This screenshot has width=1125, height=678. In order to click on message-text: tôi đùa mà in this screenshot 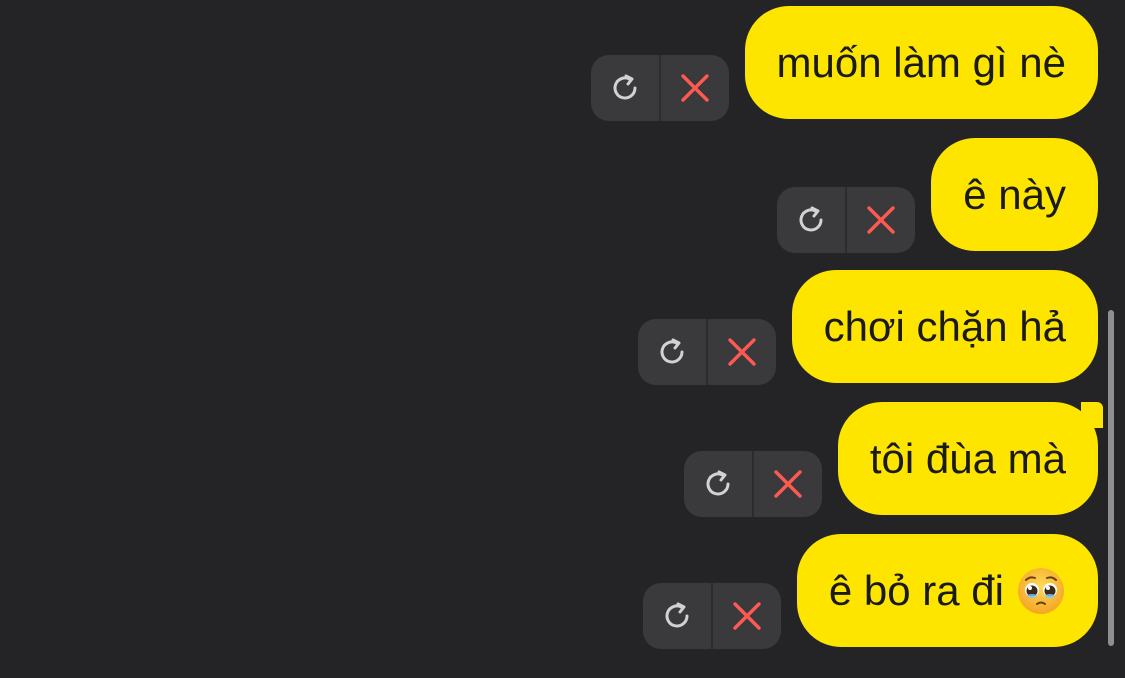, I will do `click(967, 458)`.